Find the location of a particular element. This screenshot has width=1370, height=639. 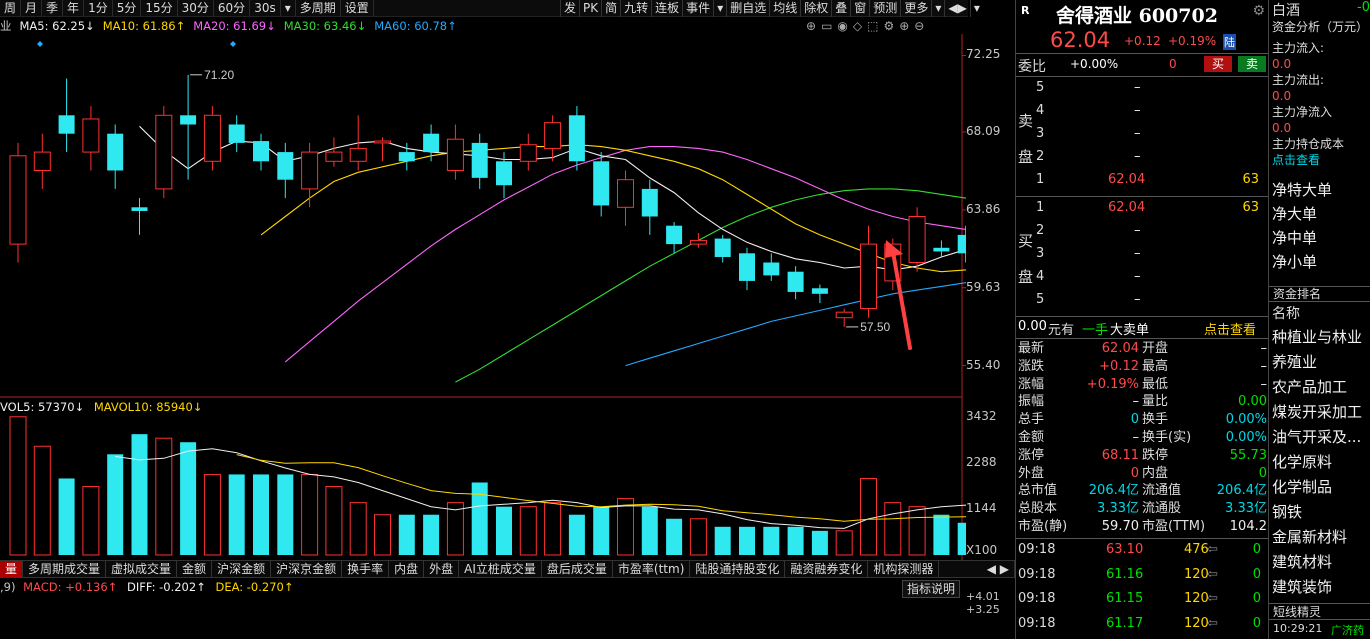

rank-item-2: 农产品加工 is located at coordinates (1321, 387).